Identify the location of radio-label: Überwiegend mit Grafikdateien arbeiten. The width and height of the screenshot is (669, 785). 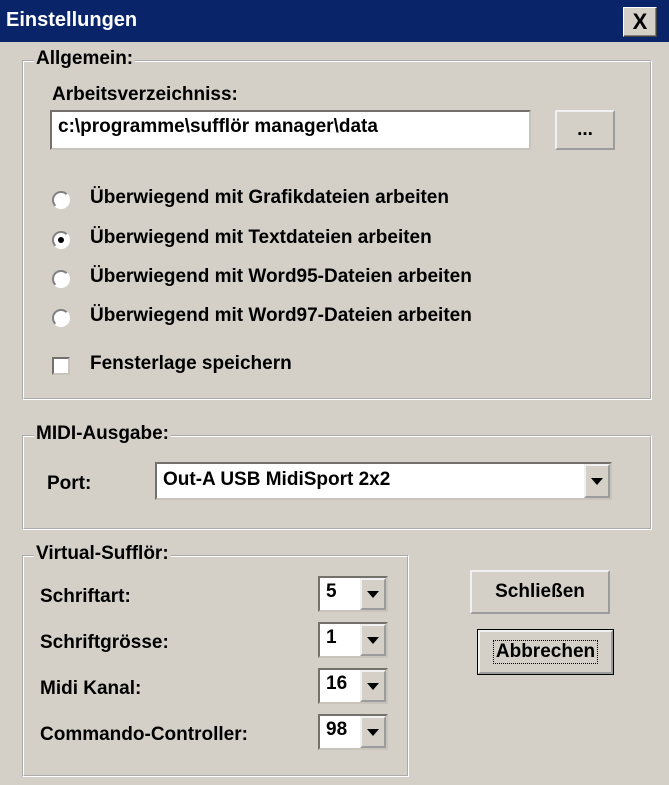
(269, 197).